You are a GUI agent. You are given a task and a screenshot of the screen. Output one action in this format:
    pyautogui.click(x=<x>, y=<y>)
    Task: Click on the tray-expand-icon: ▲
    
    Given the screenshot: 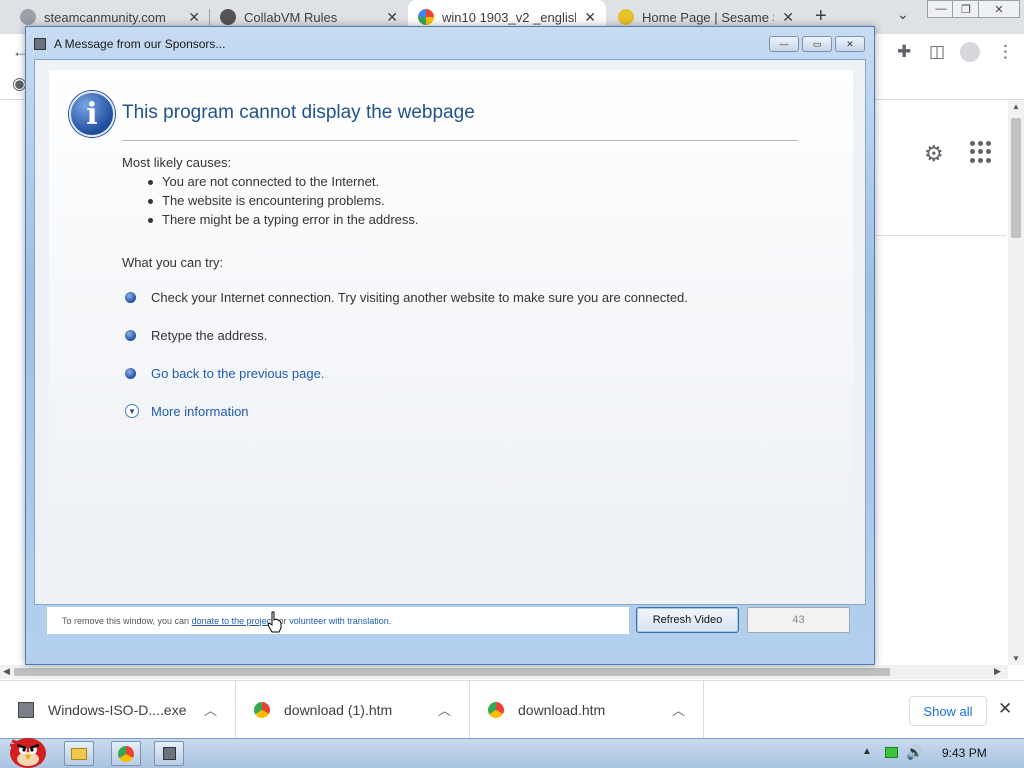 What is the action you would take?
    pyautogui.click(x=867, y=751)
    